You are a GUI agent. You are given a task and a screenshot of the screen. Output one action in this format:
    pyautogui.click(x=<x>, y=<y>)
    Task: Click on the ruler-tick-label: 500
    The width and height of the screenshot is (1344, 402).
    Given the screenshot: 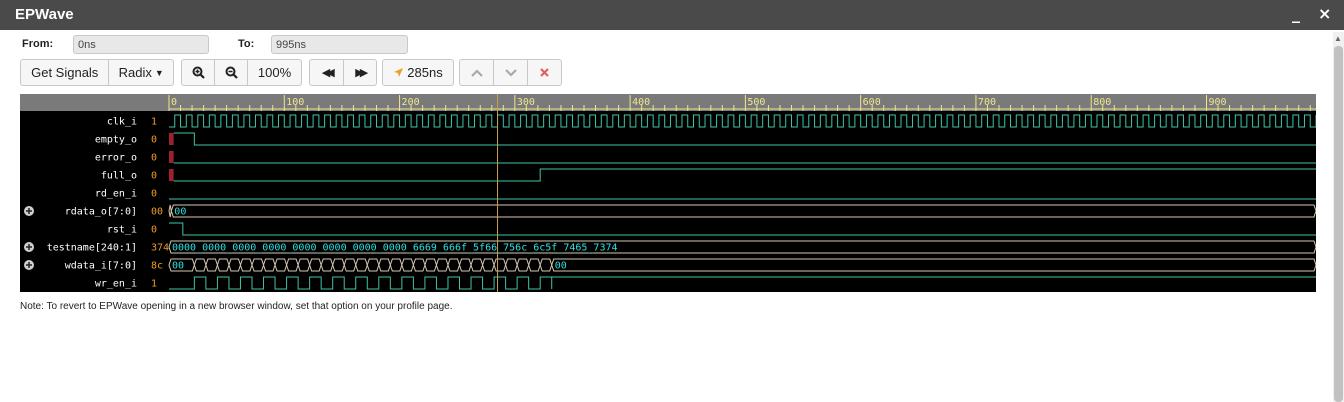 What is the action you would take?
    pyautogui.click(x=756, y=102)
    